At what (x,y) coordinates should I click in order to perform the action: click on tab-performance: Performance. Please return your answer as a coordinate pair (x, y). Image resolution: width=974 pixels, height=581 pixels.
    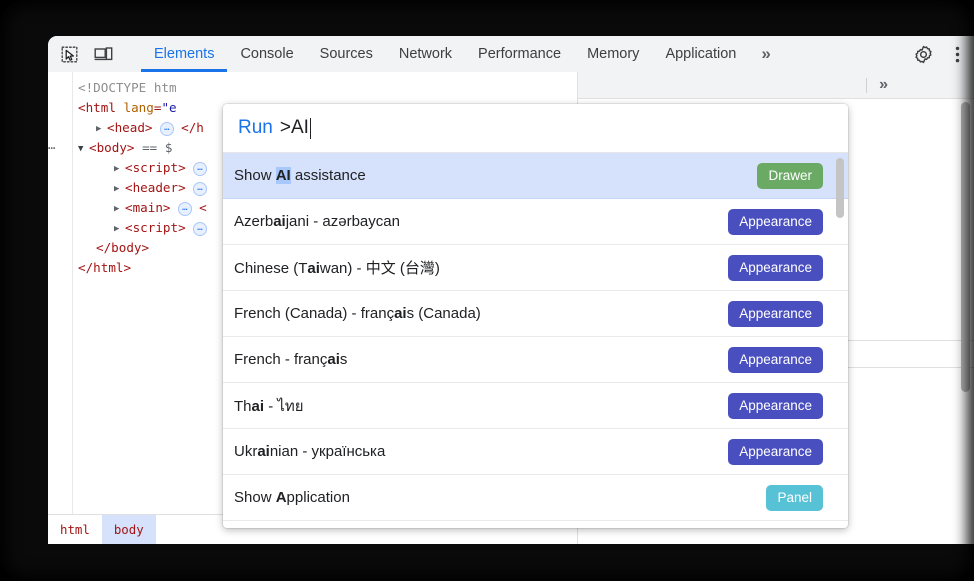
    Looking at the image, I should click on (519, 54).